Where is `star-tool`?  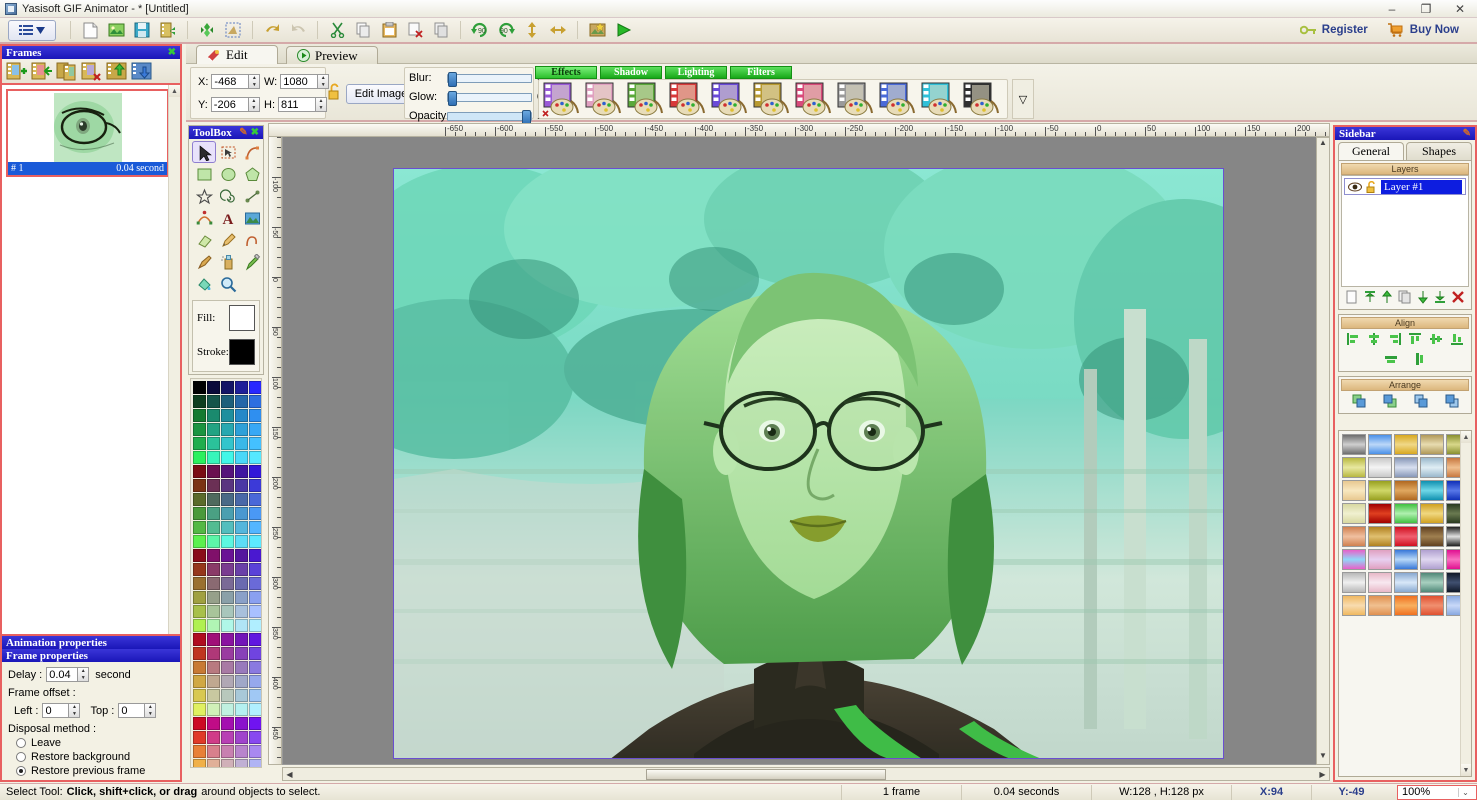
star-tool is located at coordinates (204, 196).